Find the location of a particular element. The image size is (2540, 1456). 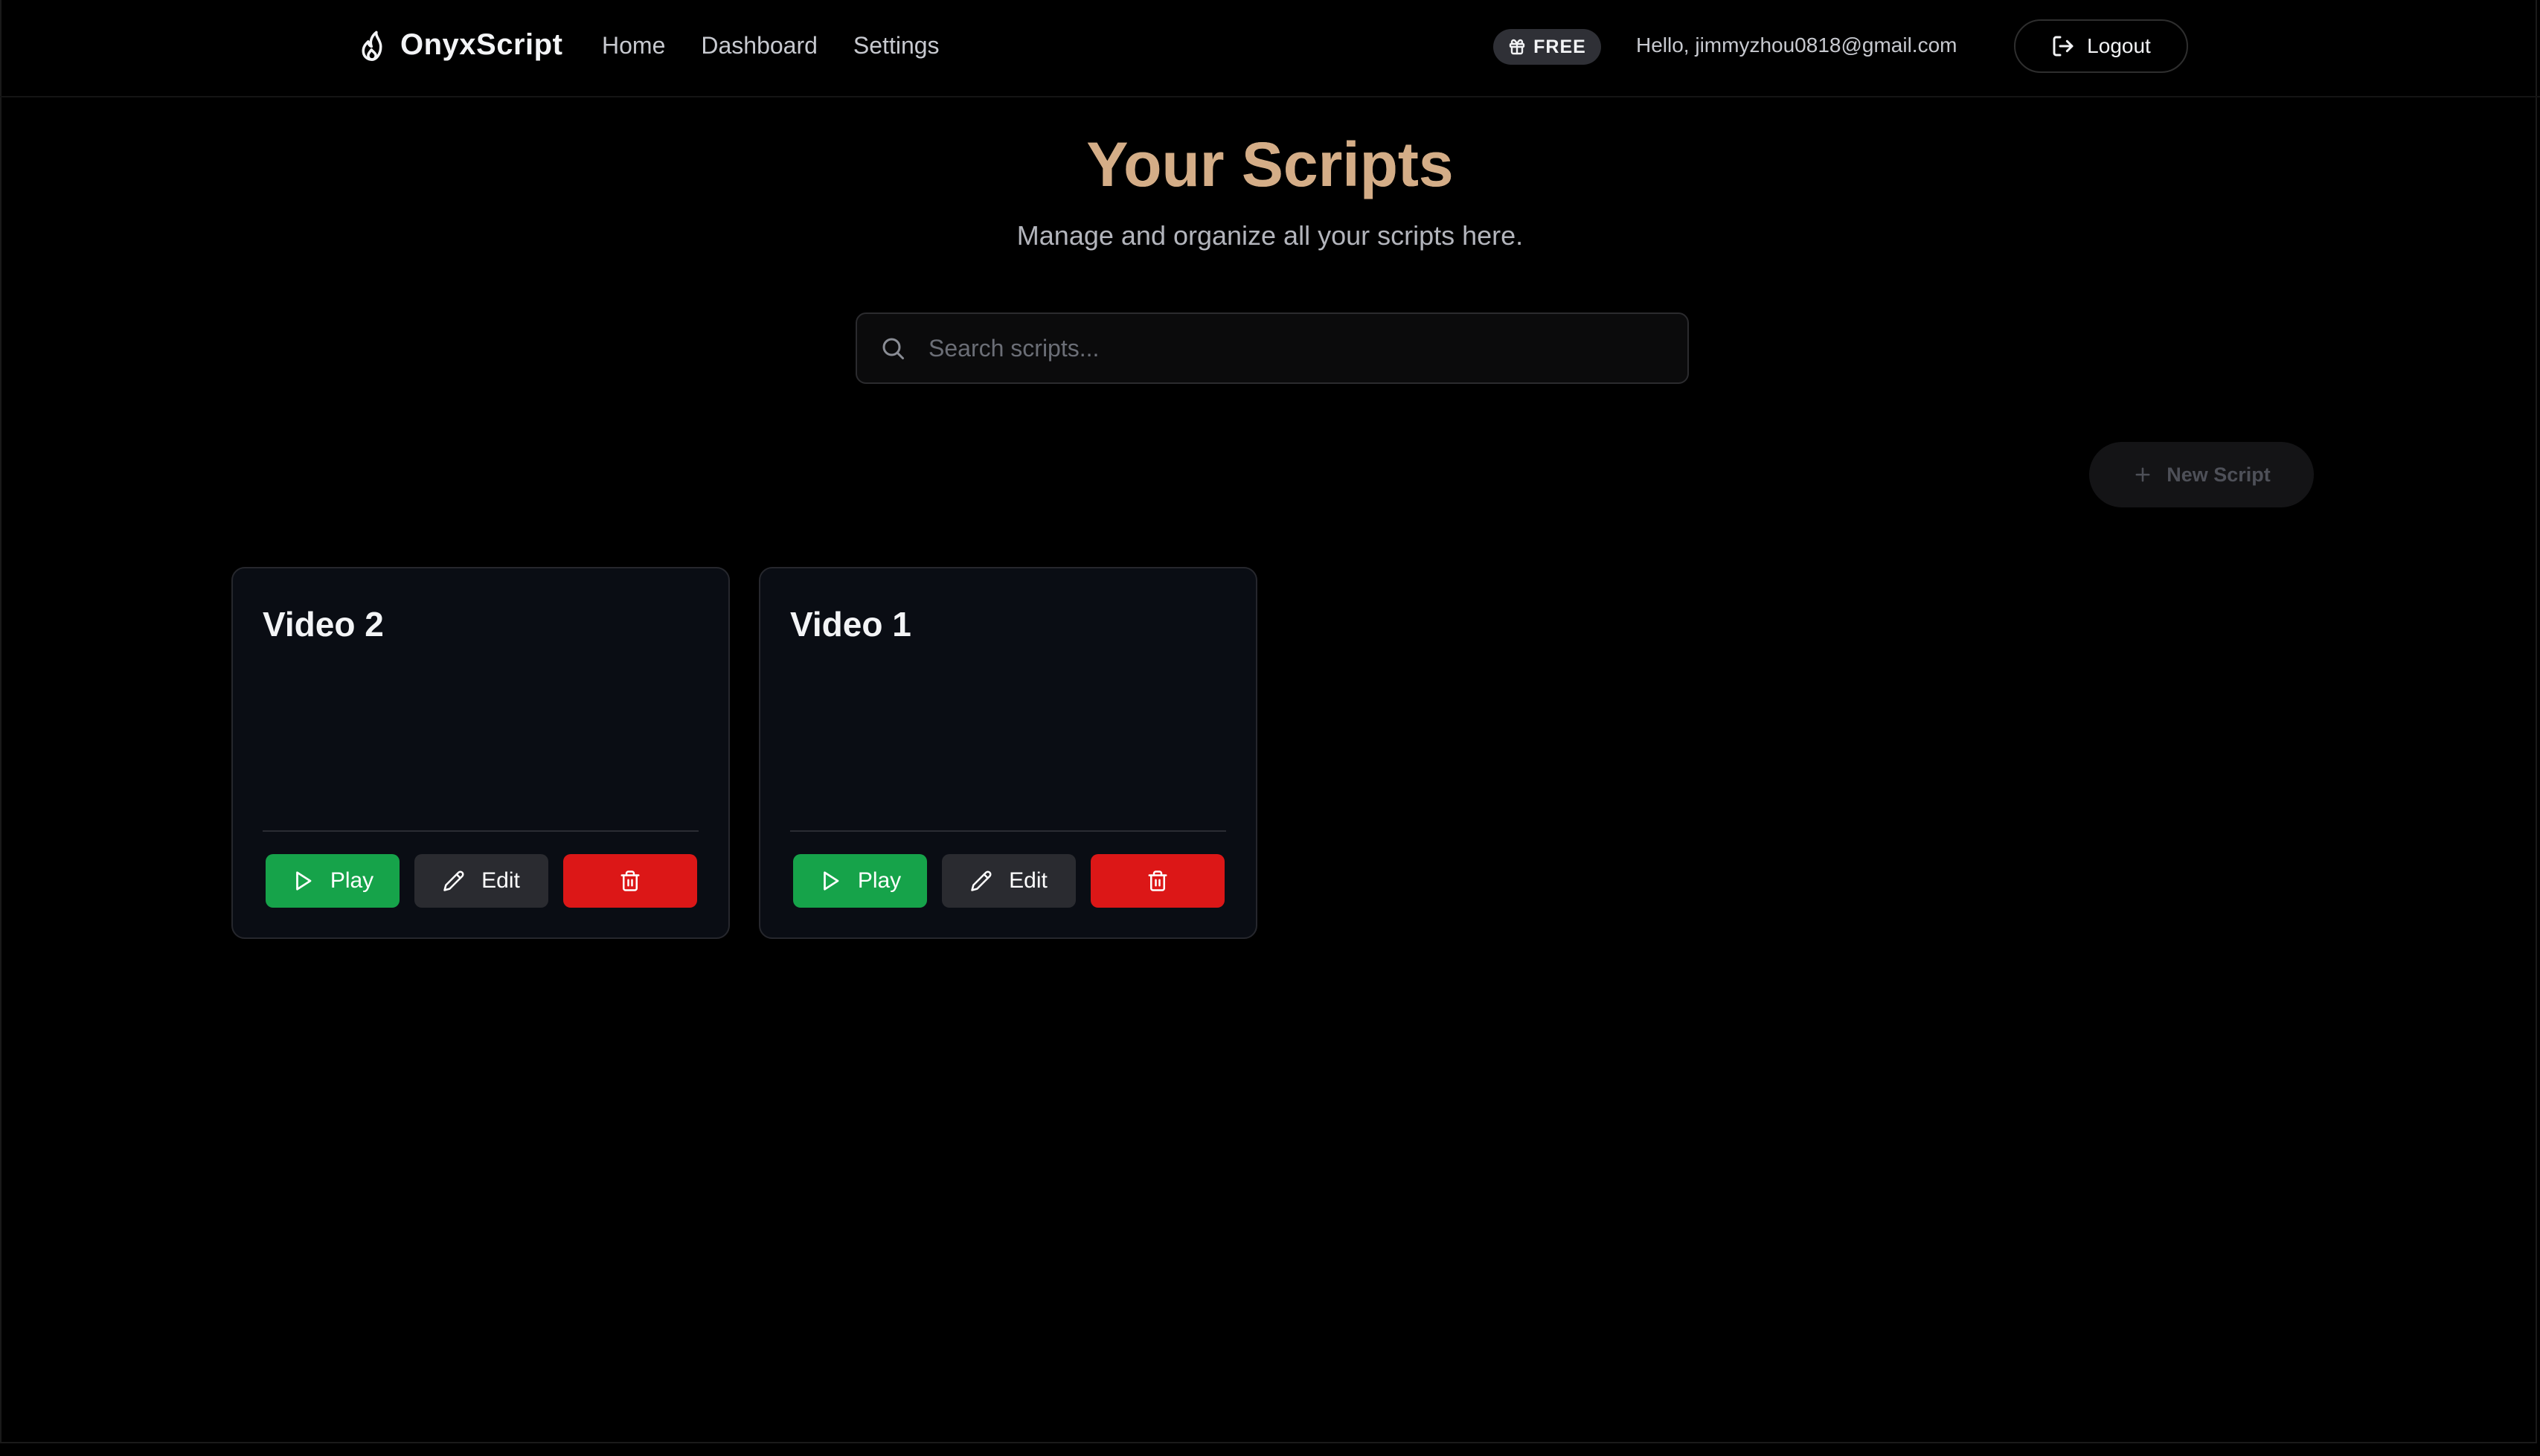

search-input is located at coordinates (1300, 348).